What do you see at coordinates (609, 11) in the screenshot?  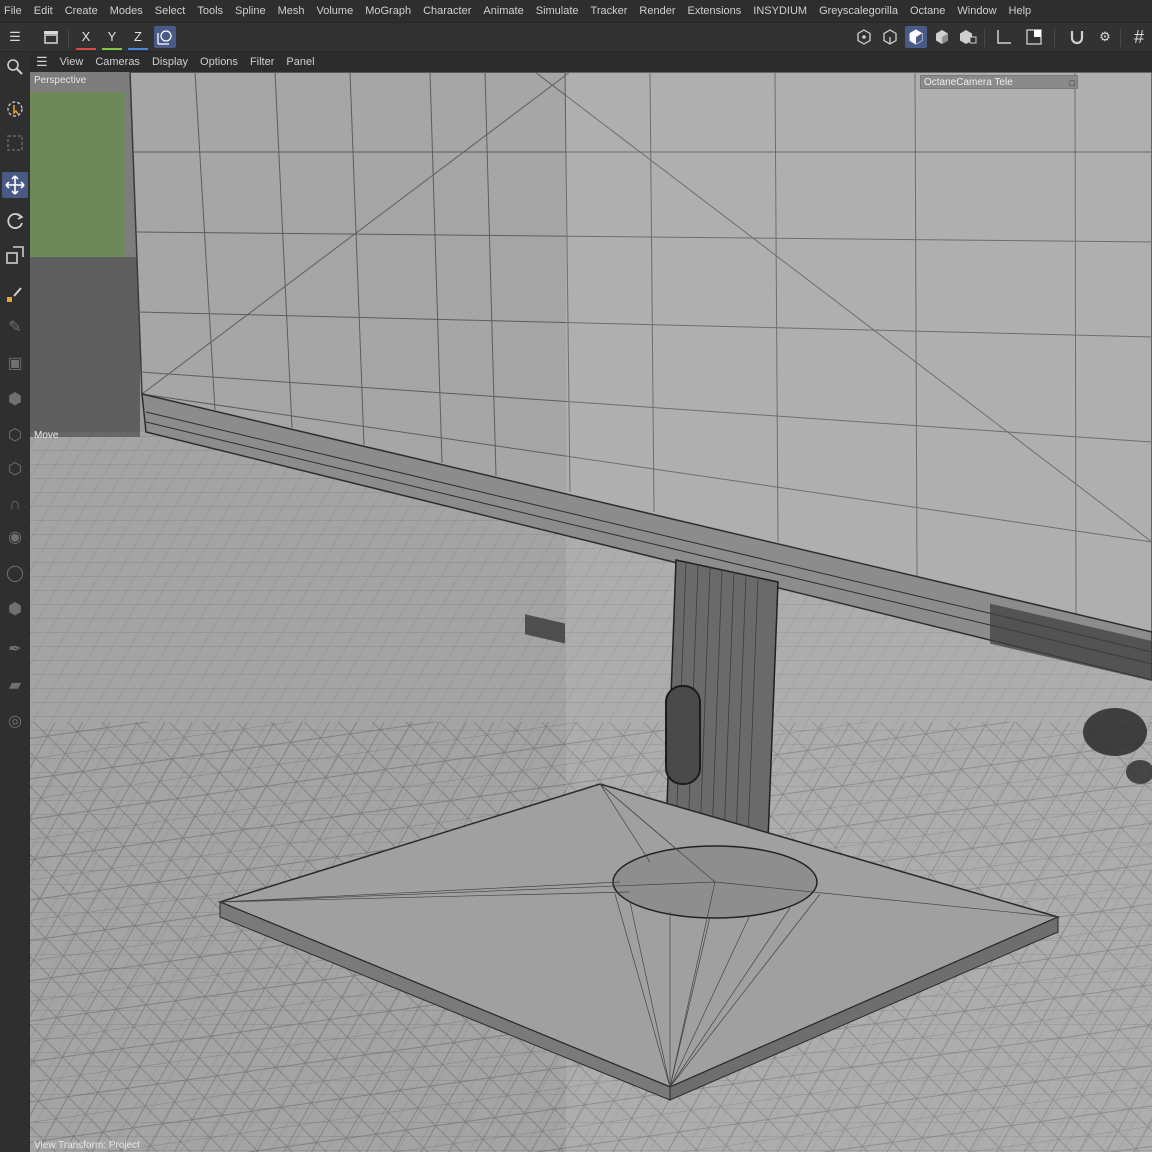 I see `menu-tracker: Tracker` at bounding box center [609, 11].